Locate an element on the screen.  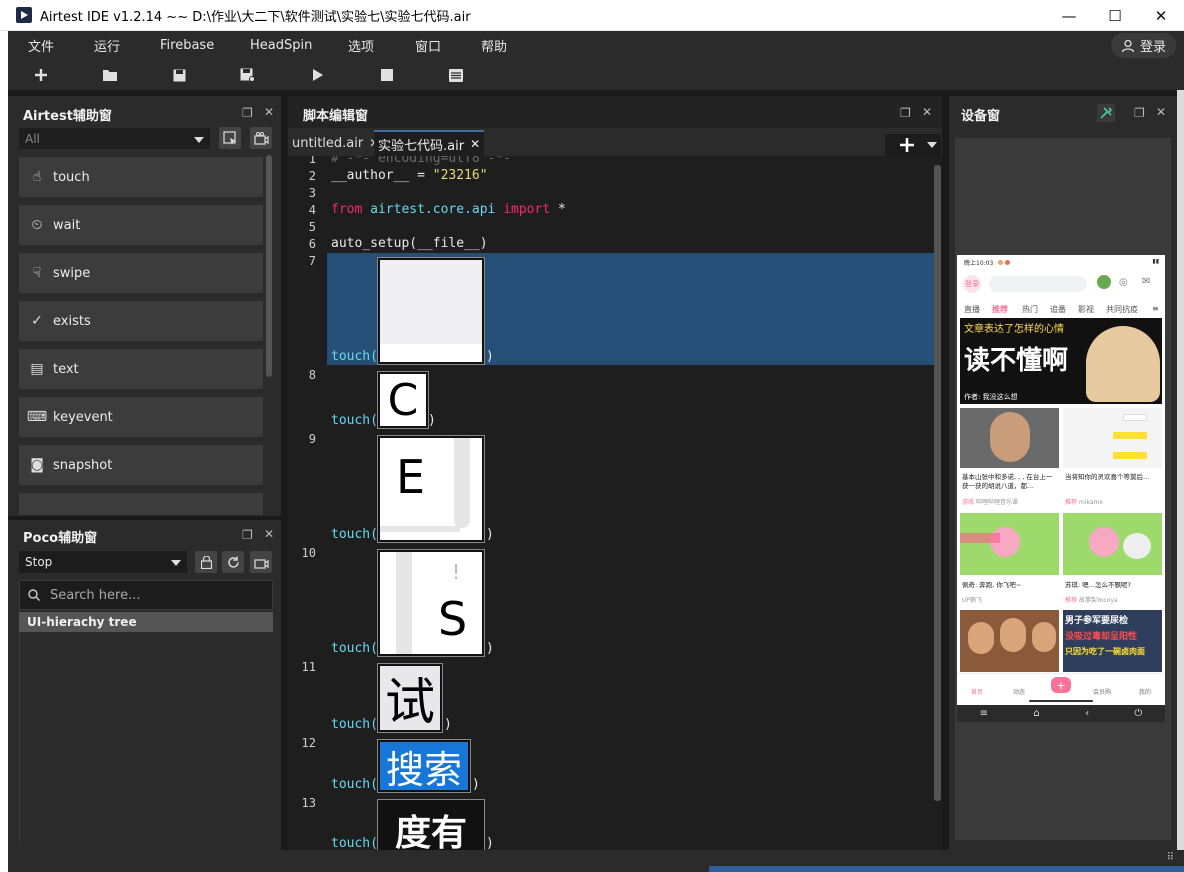
device-back-icon: ‹ is located at coordinates (1087, 713).